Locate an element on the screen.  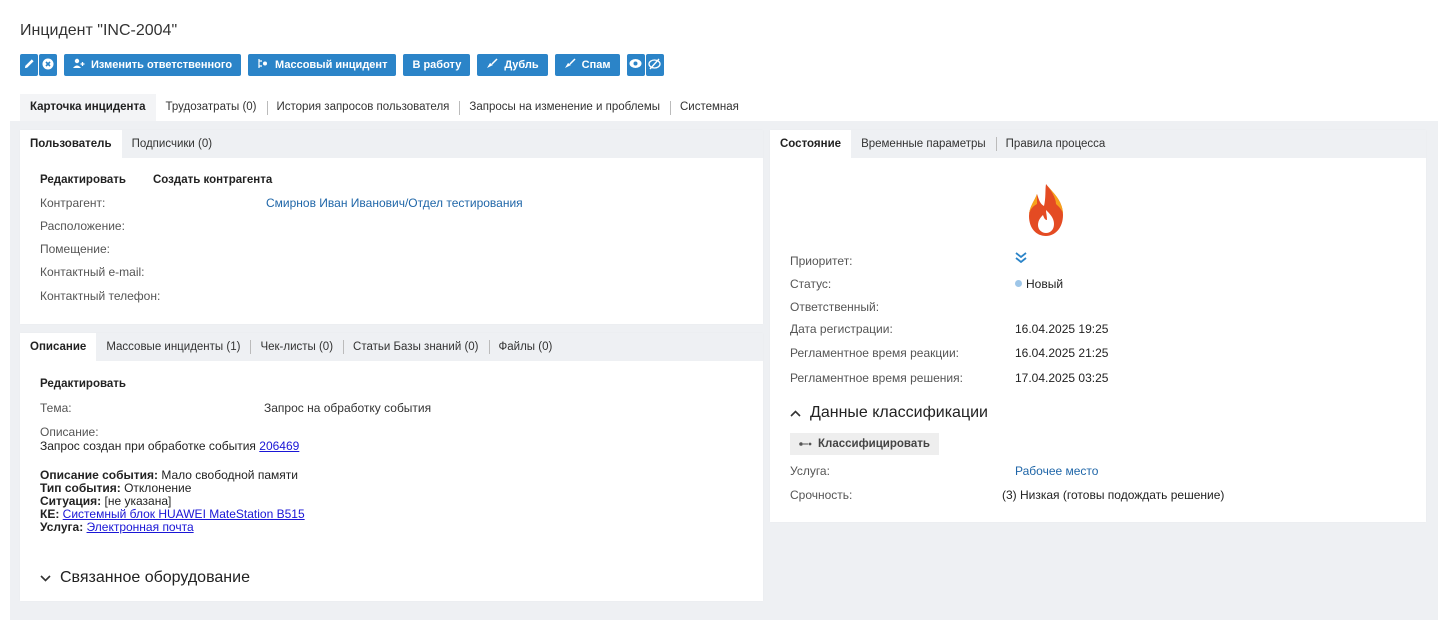
close-button is located at coordinates (48, 65).